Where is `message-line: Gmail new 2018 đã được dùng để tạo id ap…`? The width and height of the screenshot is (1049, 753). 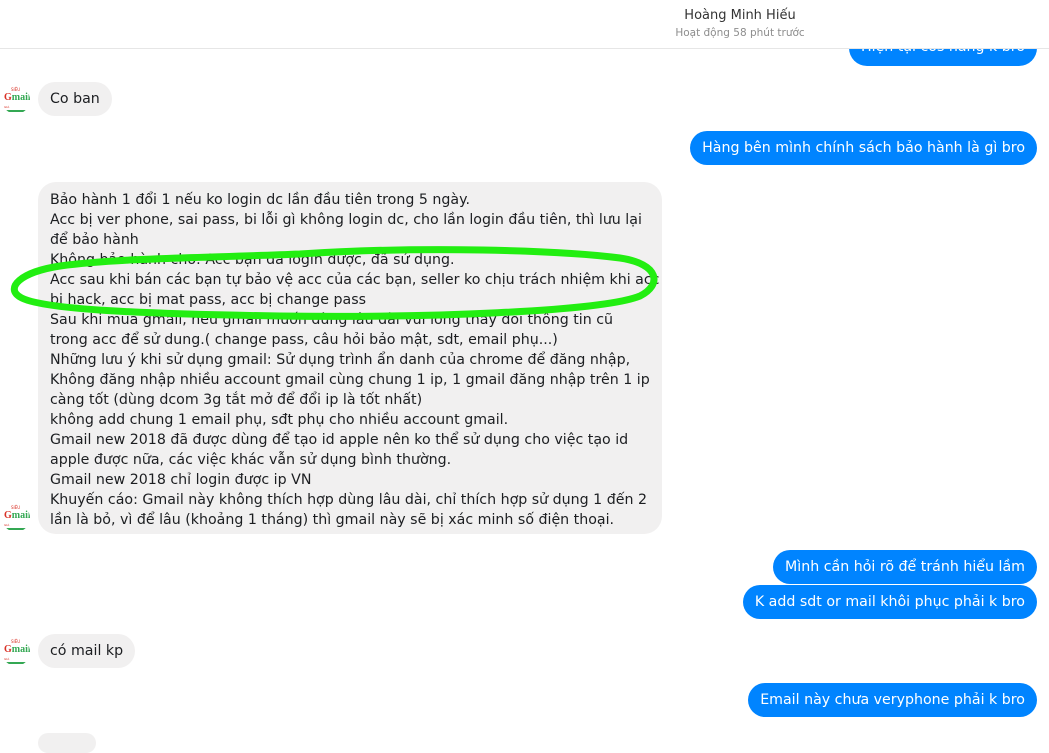 message-line: Gmail new 2018 đã được dùng để tạo id ap… is located at coordinates (339, 440).